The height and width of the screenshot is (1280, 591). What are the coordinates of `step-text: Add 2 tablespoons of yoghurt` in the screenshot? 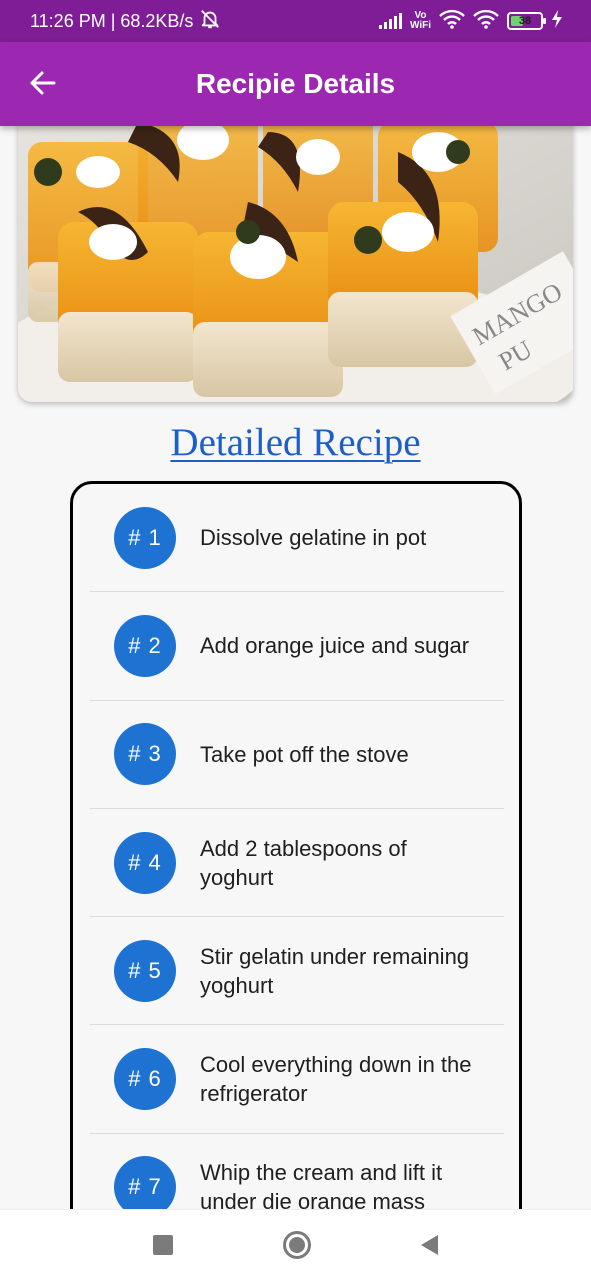 It's located at (303, 862).